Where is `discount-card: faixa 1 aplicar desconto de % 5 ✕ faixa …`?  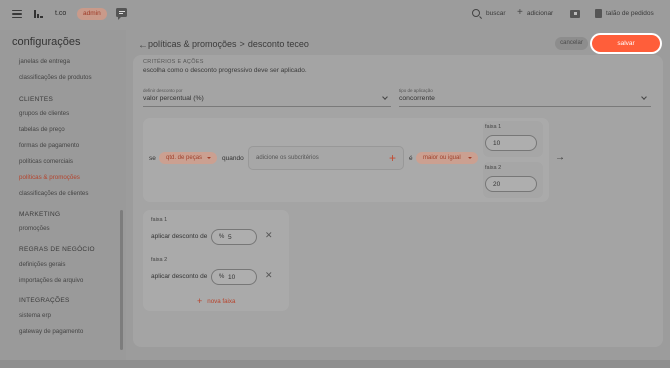
discount-card: faixa 1 aplicar desconto de % 5 ✕ faixa … is located at coordinates (216, 260).